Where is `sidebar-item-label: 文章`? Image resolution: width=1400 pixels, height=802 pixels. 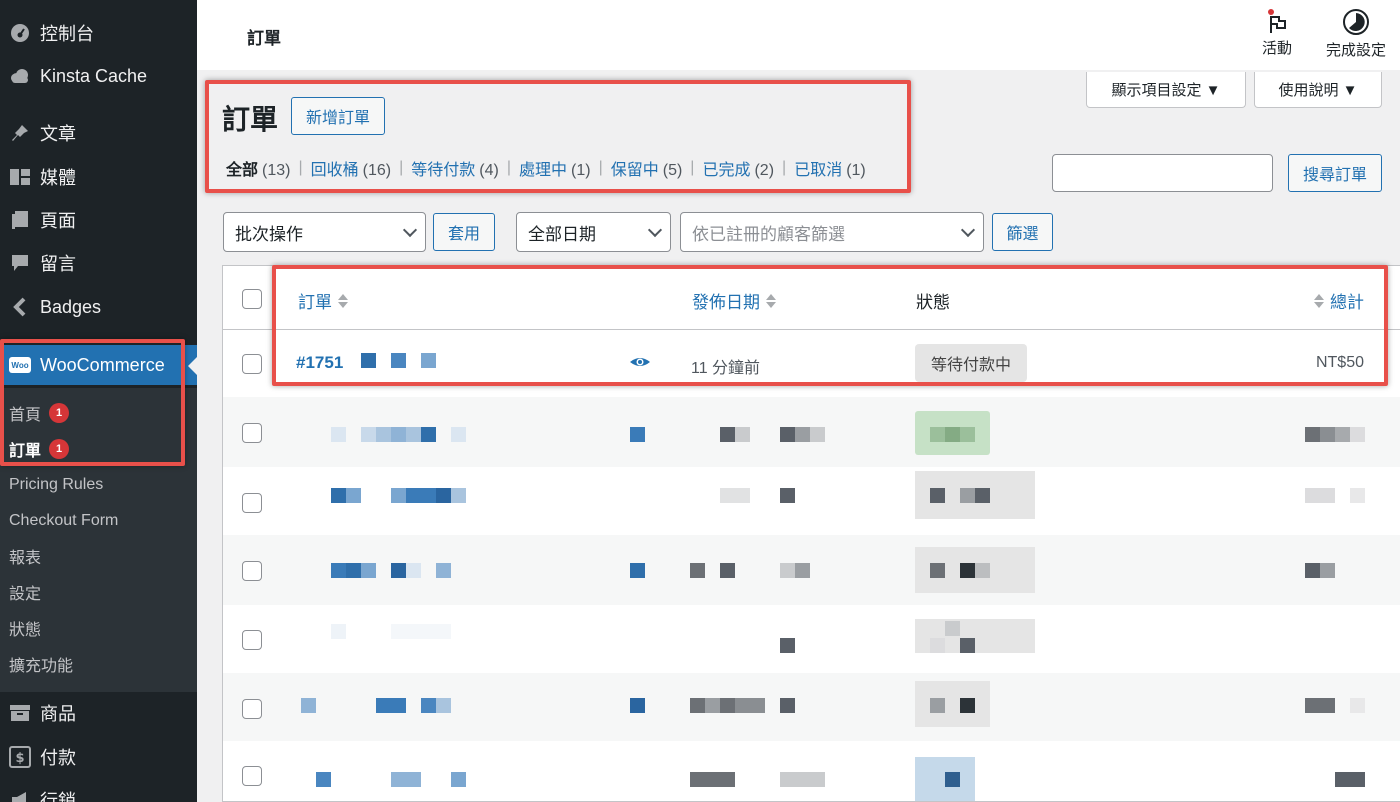
sidebar-item-label: 文章 is located at coordinates (58, 134).